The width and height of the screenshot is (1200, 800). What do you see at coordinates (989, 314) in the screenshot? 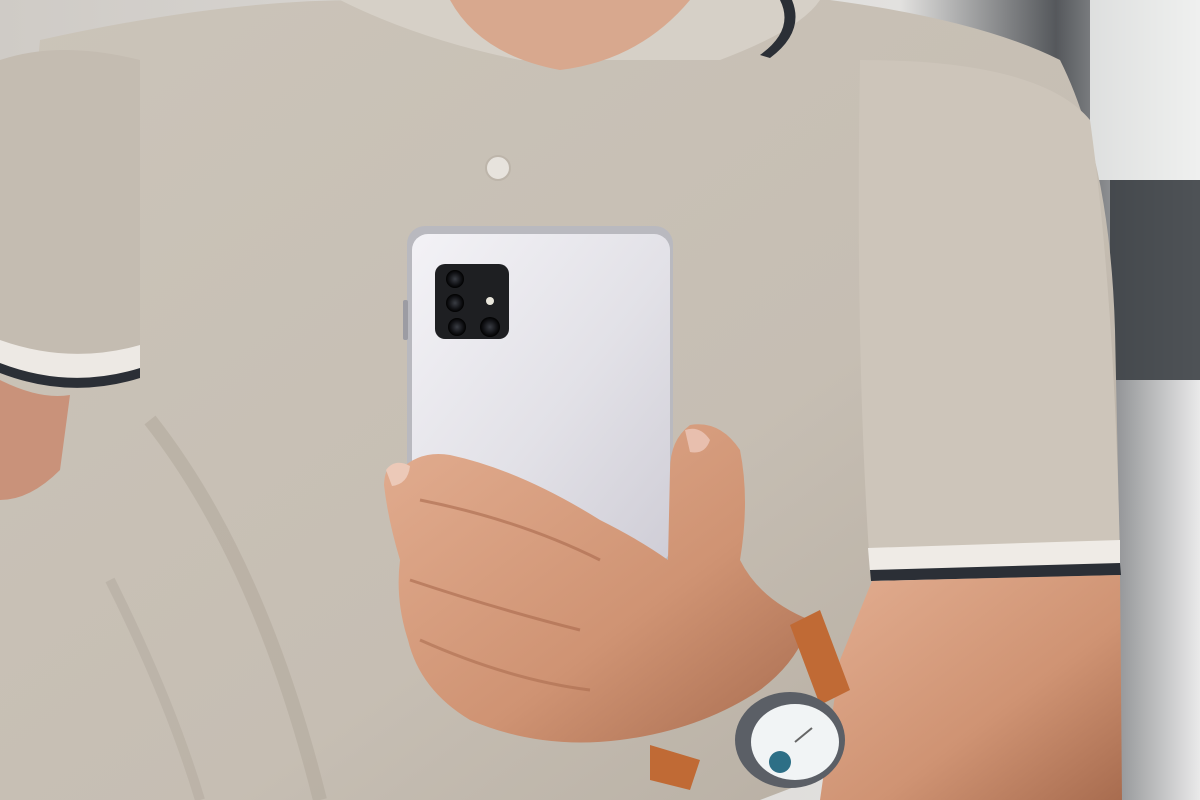
I see `right-sleeve` at bounding box center [989, 314].